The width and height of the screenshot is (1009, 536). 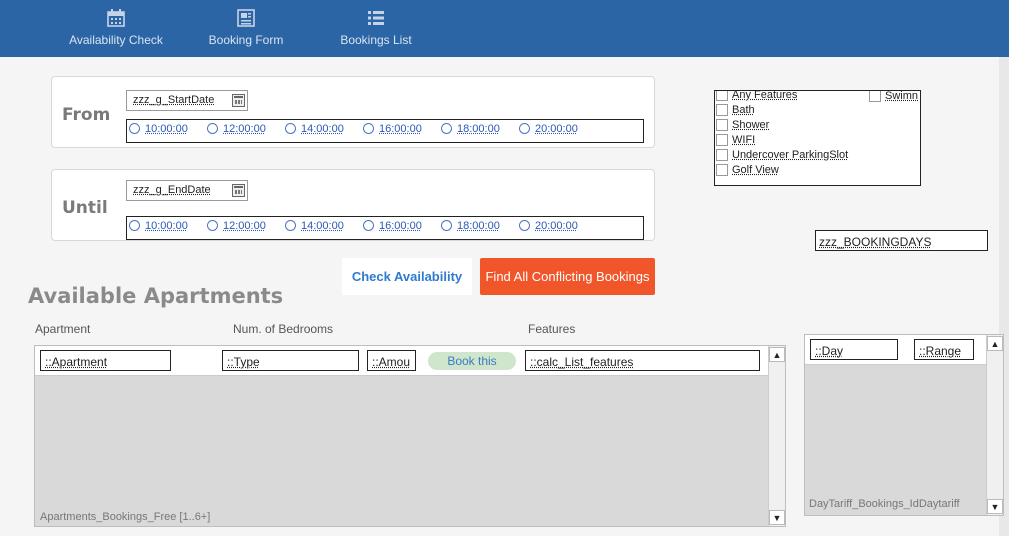 What do you see at coordinates (314, 226) in the screenshot?
I see `until-time-option: 14:00:00` at bounding box center [314, 226].